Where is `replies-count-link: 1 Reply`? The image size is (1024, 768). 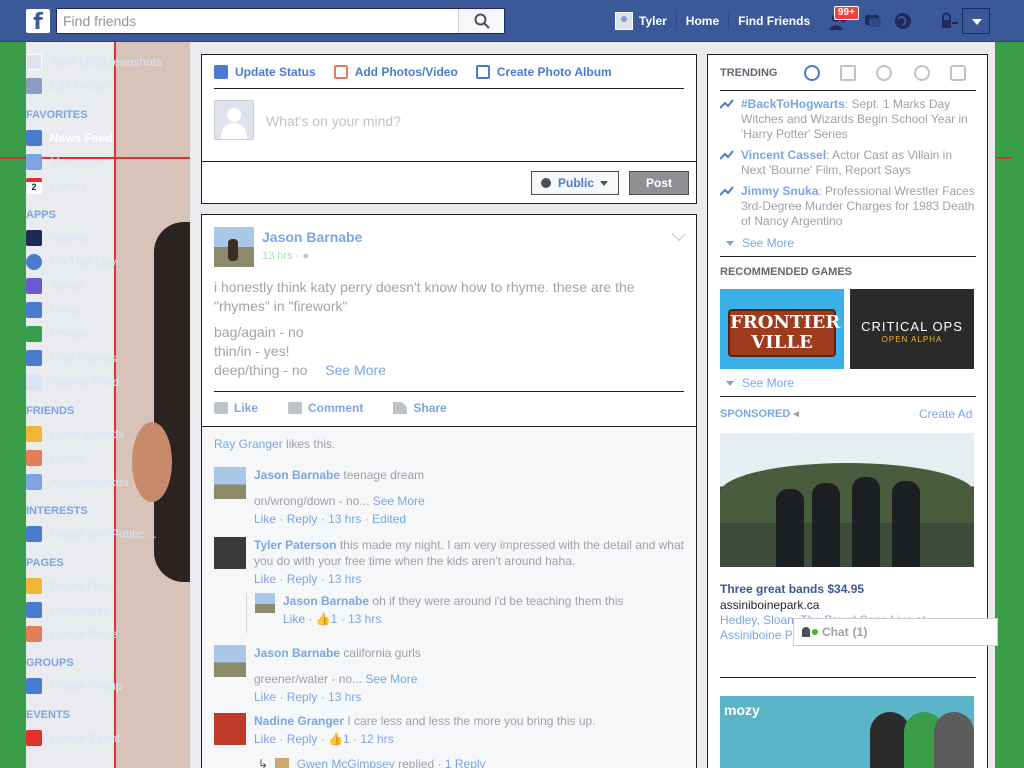
replies-count-link: 1 Reply is located at coordinates (465, 762).